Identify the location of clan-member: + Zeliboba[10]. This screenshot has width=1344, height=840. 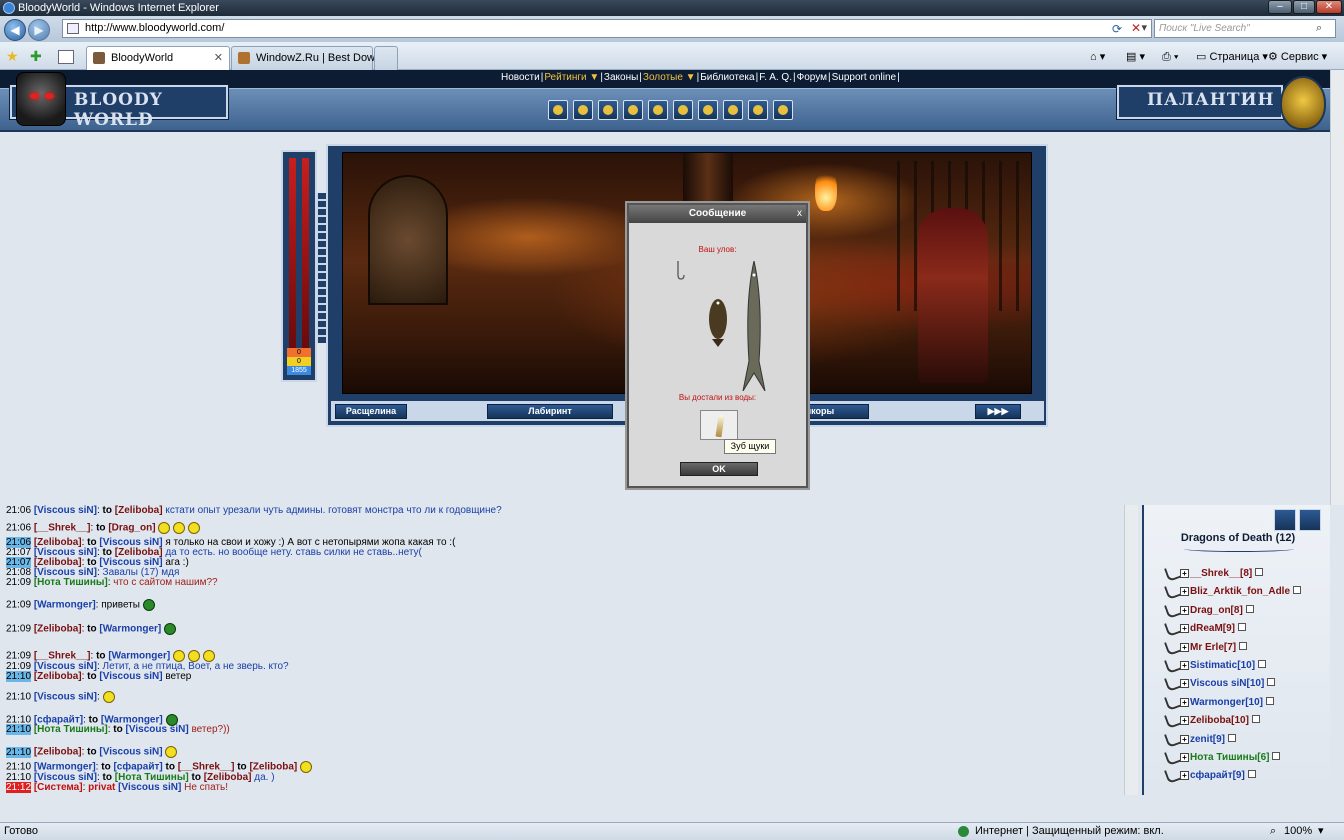
(1212, 721).